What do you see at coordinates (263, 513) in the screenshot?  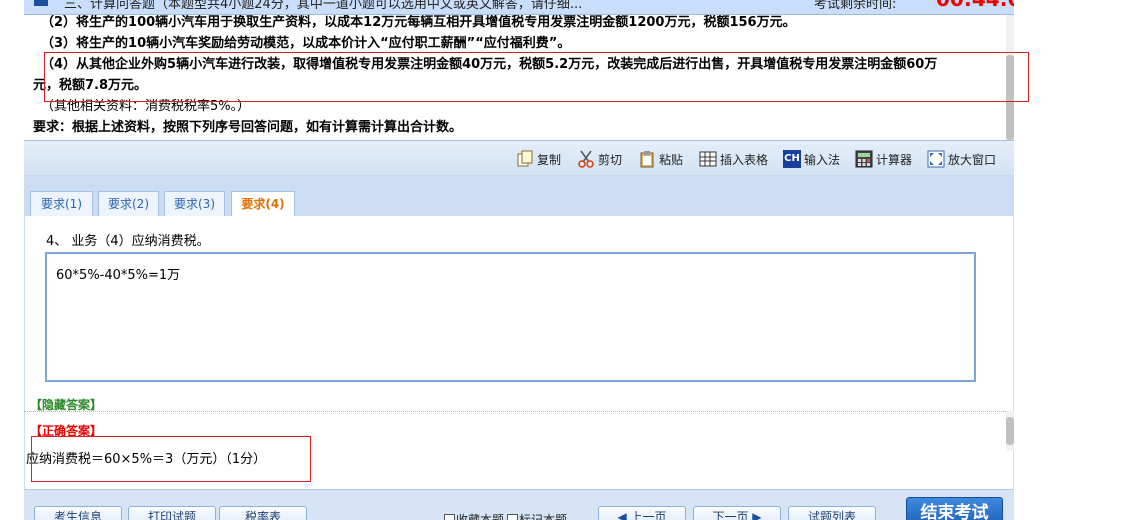 I see `tax-table-button: 税率表` at bounding box center [263, 513].